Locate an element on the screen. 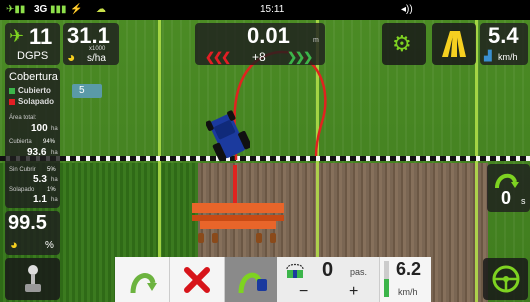 The height and width of the screenshot is (302, 530). cell-signal-icon: ▮▮▮ is located at coordinates (58, 9).